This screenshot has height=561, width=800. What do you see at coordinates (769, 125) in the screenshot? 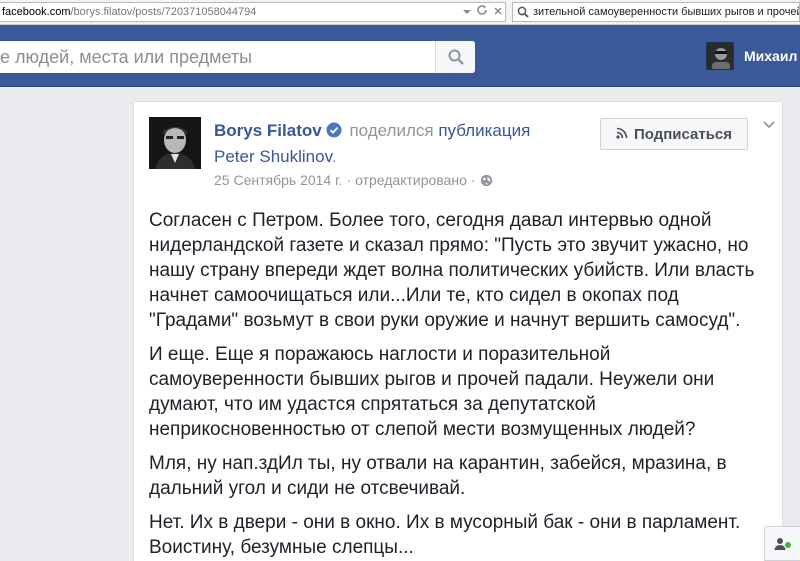
I see `chevron-down-icon` at bounding box center [769, 125].